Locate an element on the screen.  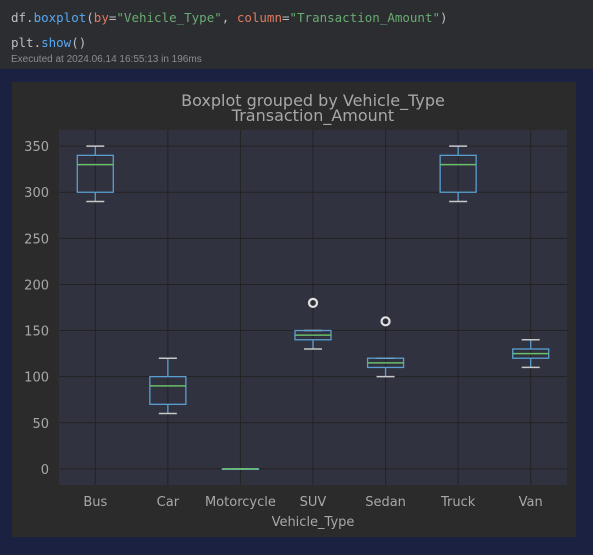
x-tick-label: Sedan is located at coordinates (385, 502).